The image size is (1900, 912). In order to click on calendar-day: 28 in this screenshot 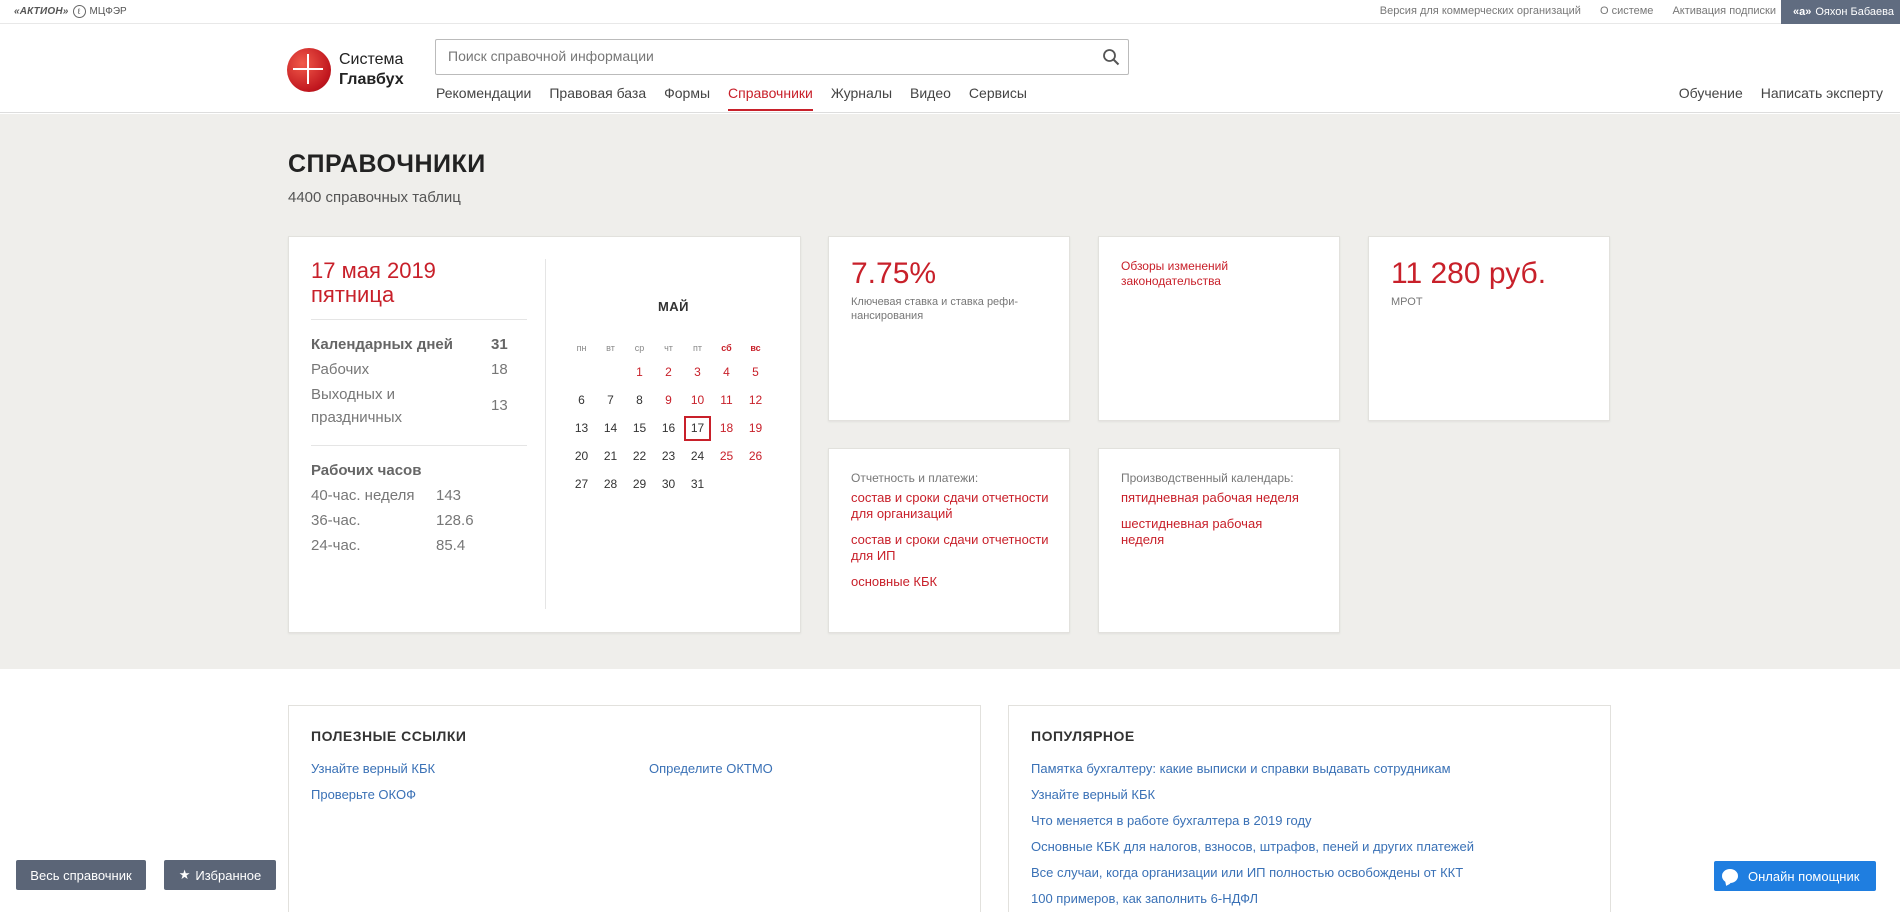, I will do `click(610, 485)`.